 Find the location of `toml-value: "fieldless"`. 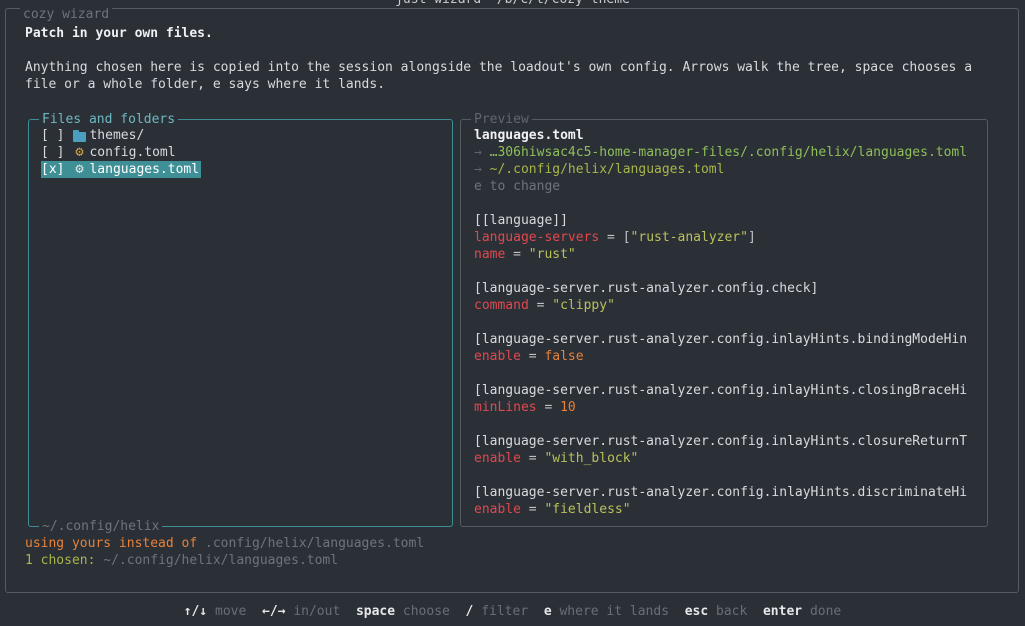

toml-value: "fieldless" is located at coordinates (587, 509).